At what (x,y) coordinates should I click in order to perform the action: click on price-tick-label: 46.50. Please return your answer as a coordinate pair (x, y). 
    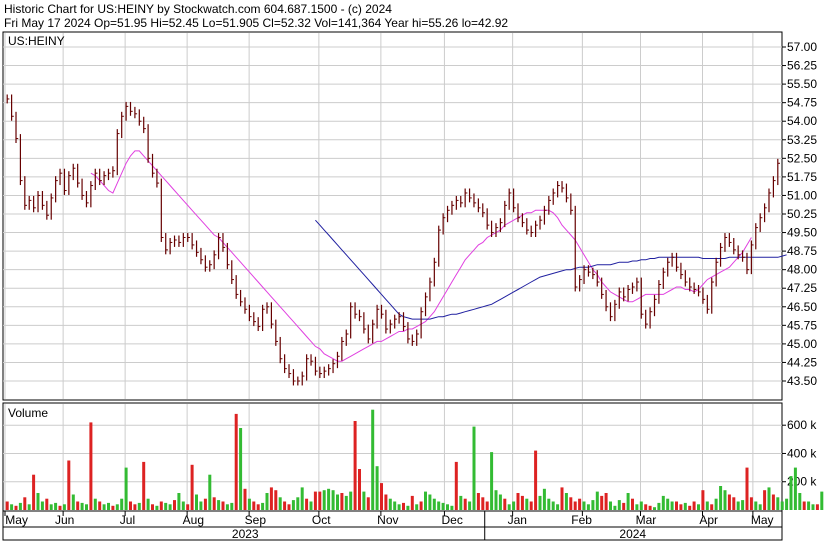
    Looking at the image, I should click on (802, 307).